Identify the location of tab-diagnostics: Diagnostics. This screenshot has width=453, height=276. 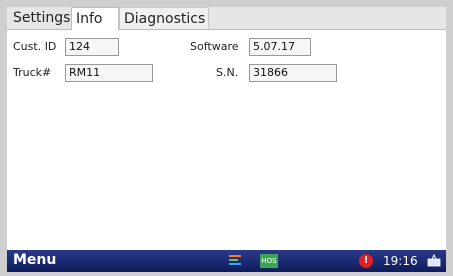
(164, 18).